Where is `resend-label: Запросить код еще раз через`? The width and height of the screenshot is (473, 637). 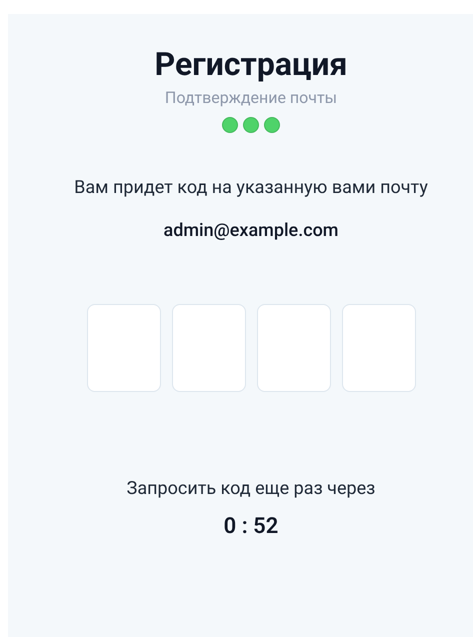
resend-label: Запросить код еще раз через is located at coordinates (251, 489).